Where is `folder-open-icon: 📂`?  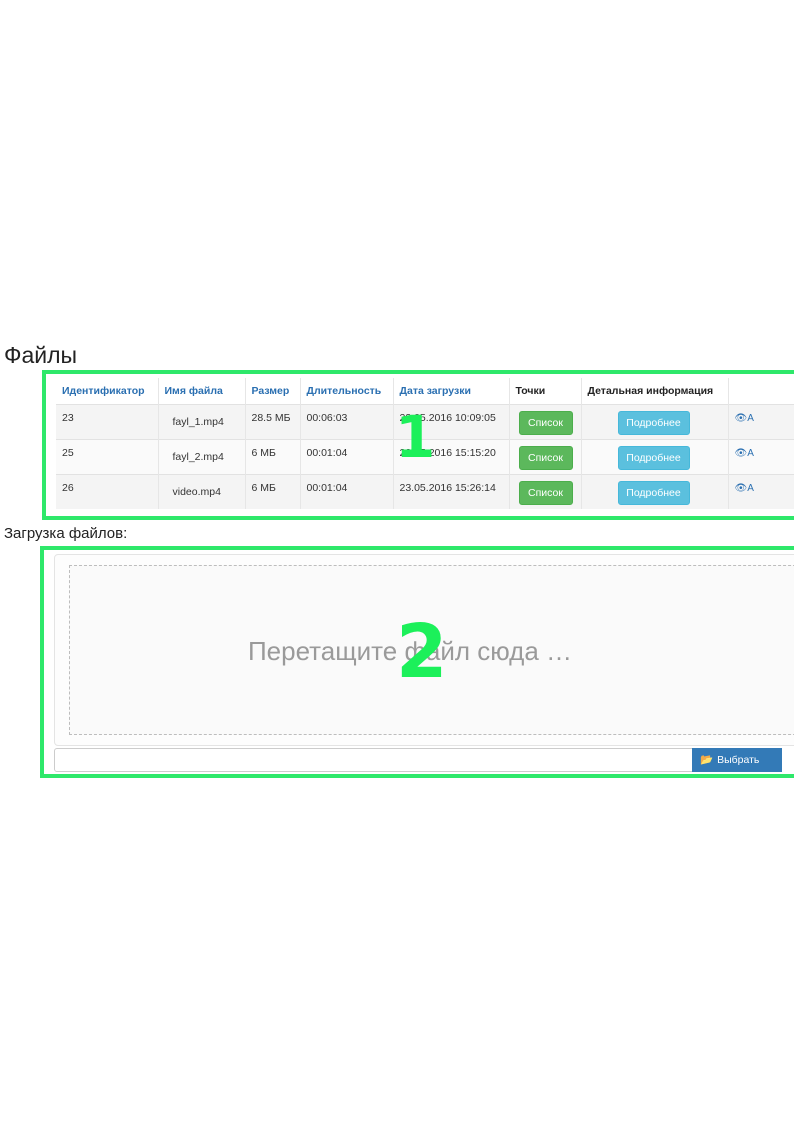
folder-open-icon: 📂 is located at coordinates (707, 760).